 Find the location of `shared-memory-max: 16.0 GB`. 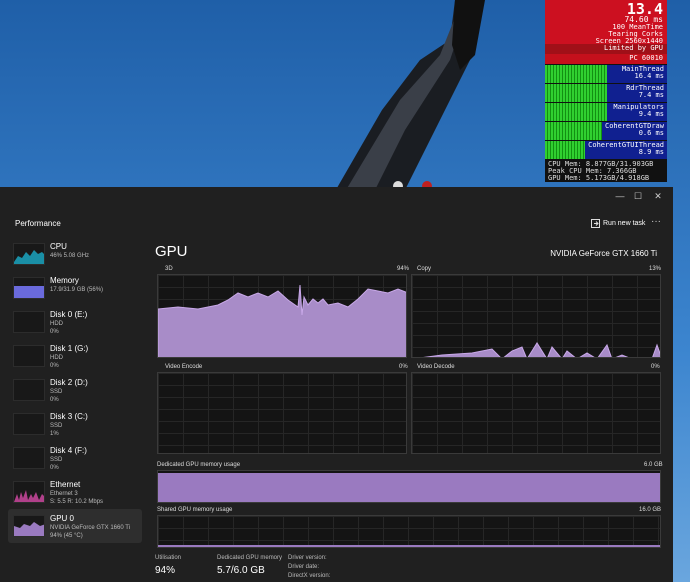

shared-memory-max: 16.0 GB is located at coordinates (650, 510).